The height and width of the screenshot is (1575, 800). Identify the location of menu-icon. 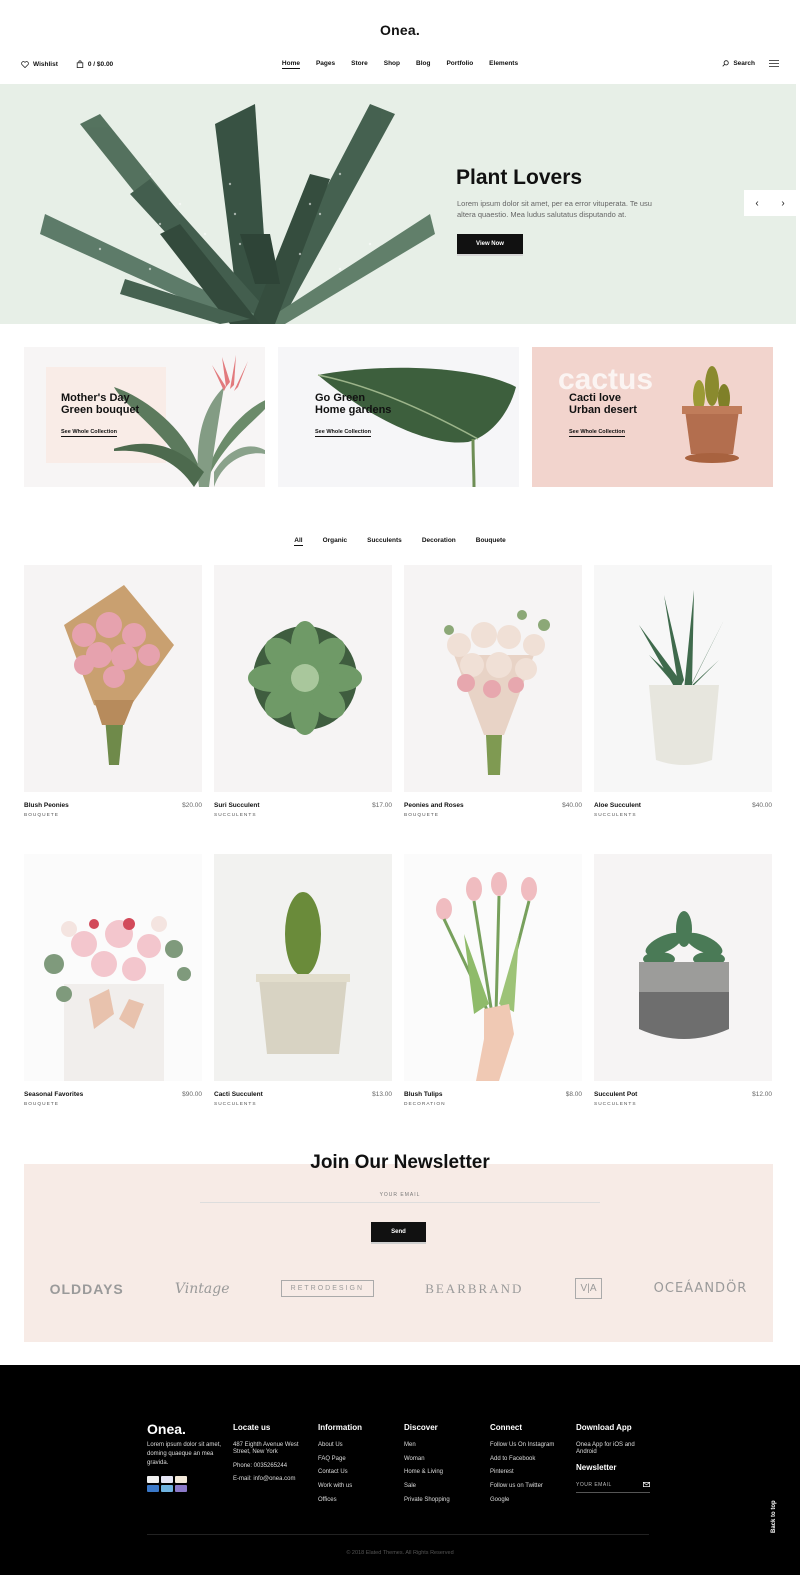
(774, 63).